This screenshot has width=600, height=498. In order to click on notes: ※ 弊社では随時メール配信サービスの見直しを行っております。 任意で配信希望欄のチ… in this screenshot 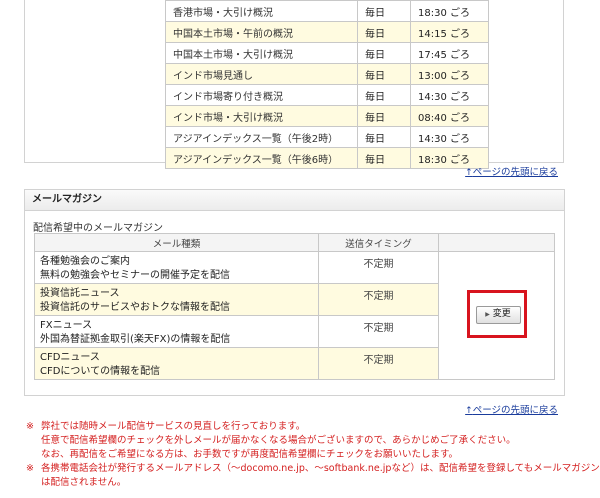, I will do `click(313, 455)`.